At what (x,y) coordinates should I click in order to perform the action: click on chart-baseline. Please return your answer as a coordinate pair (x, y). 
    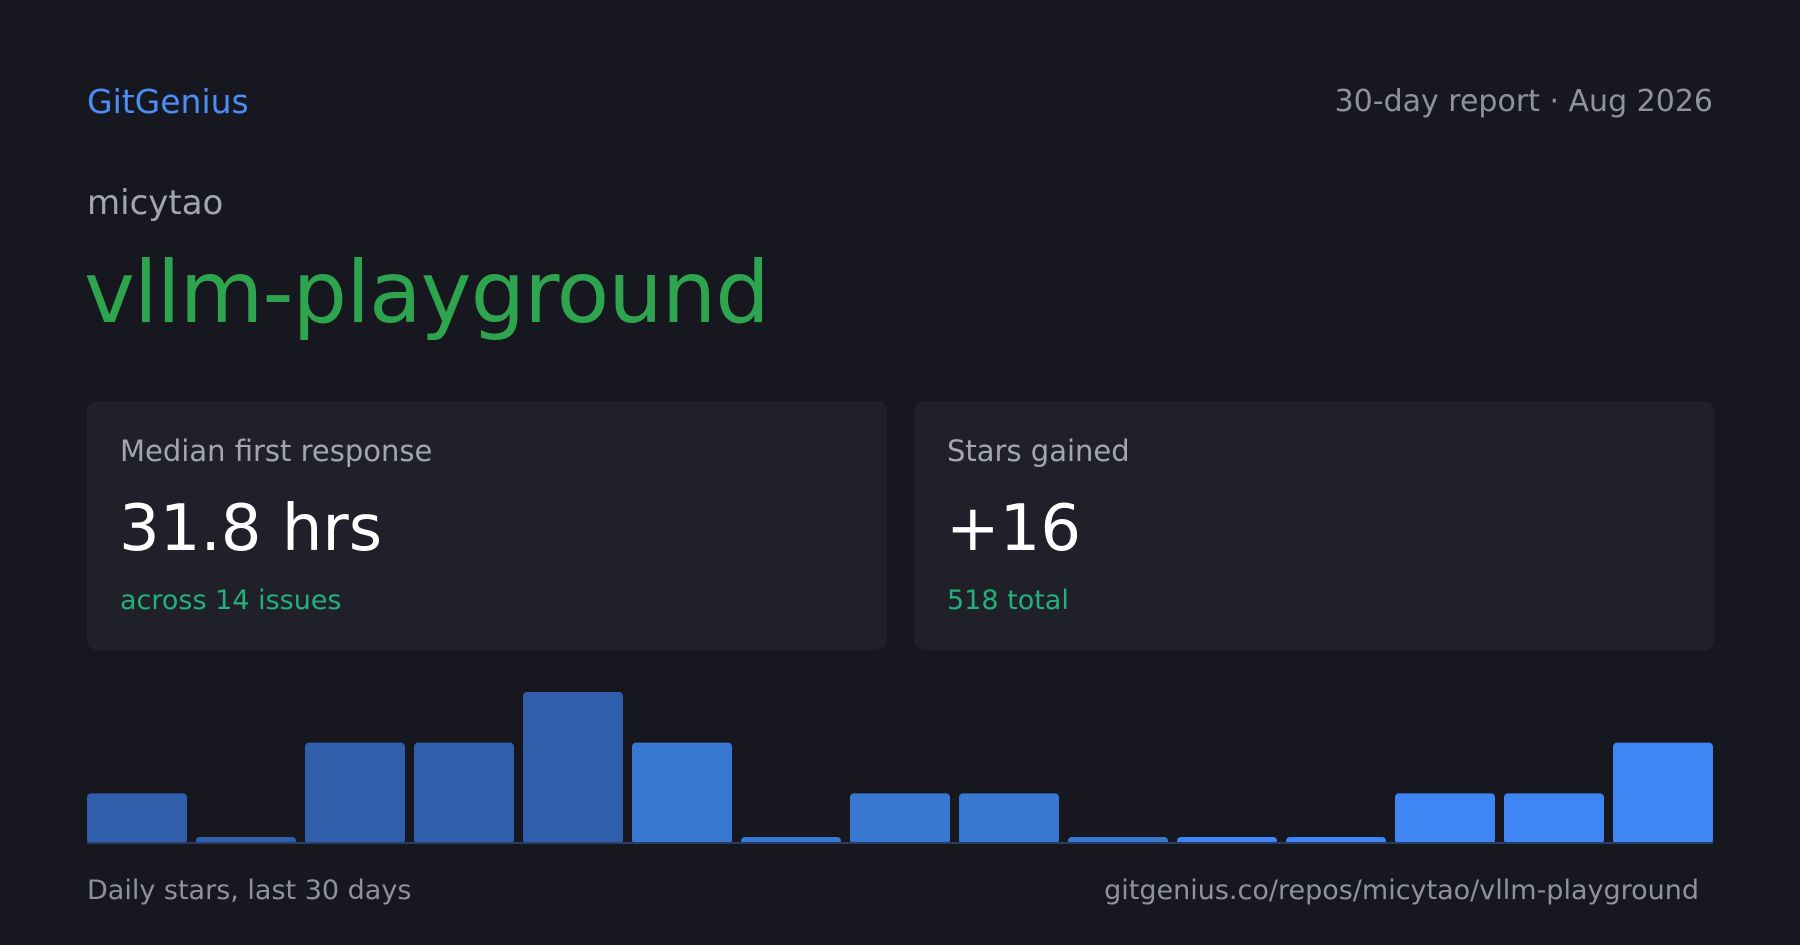
    Looking at the image, I should click on (900, 843).